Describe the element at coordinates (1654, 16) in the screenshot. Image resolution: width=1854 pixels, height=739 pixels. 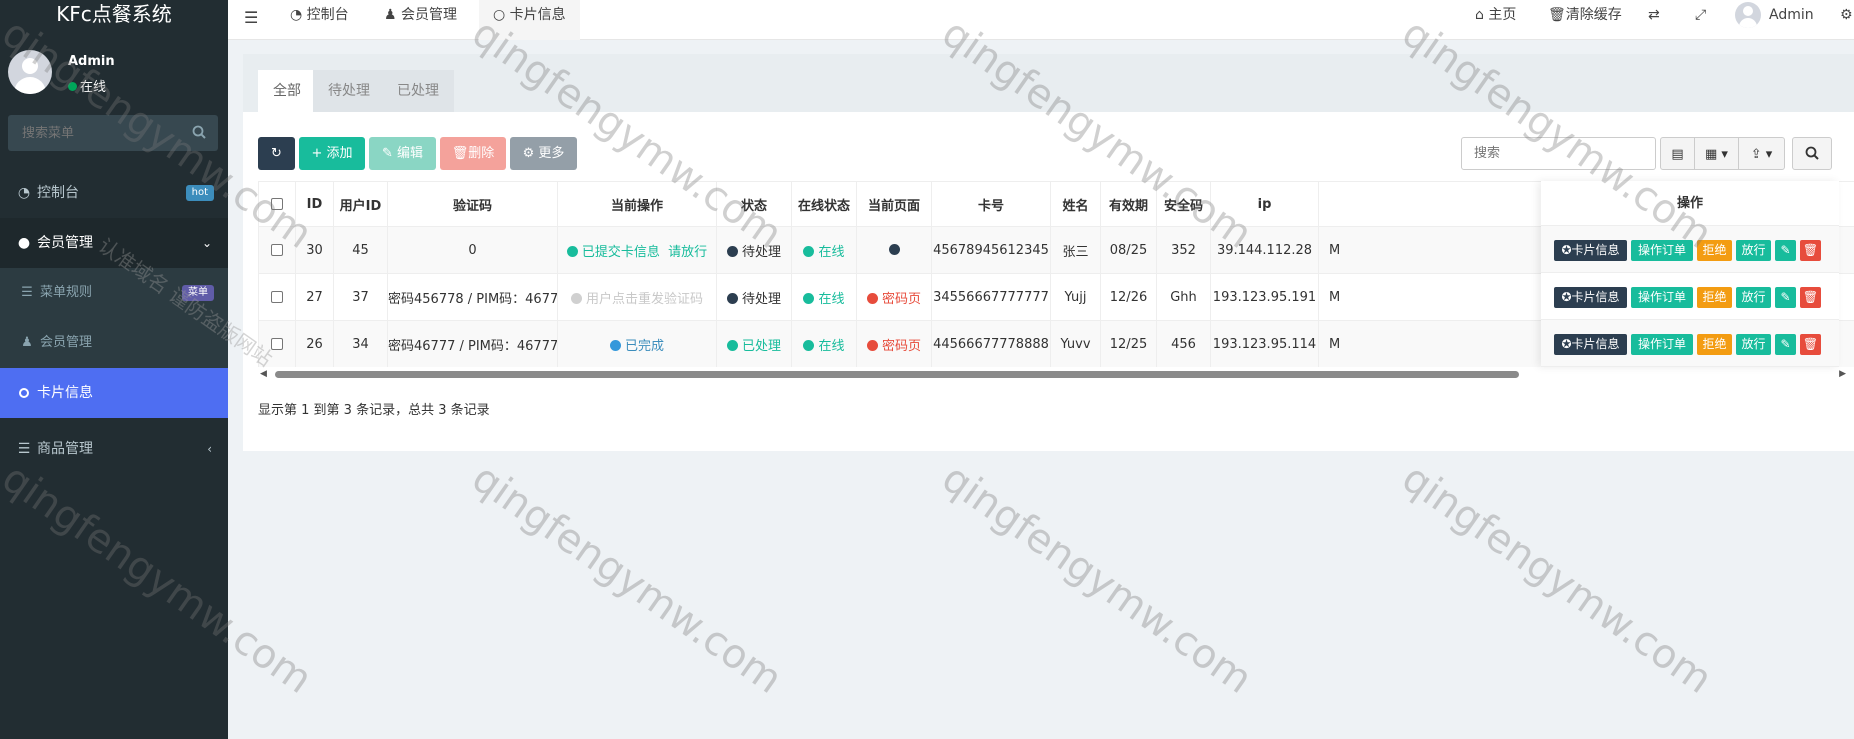
I see `translate-icon: ⇄` at that location.